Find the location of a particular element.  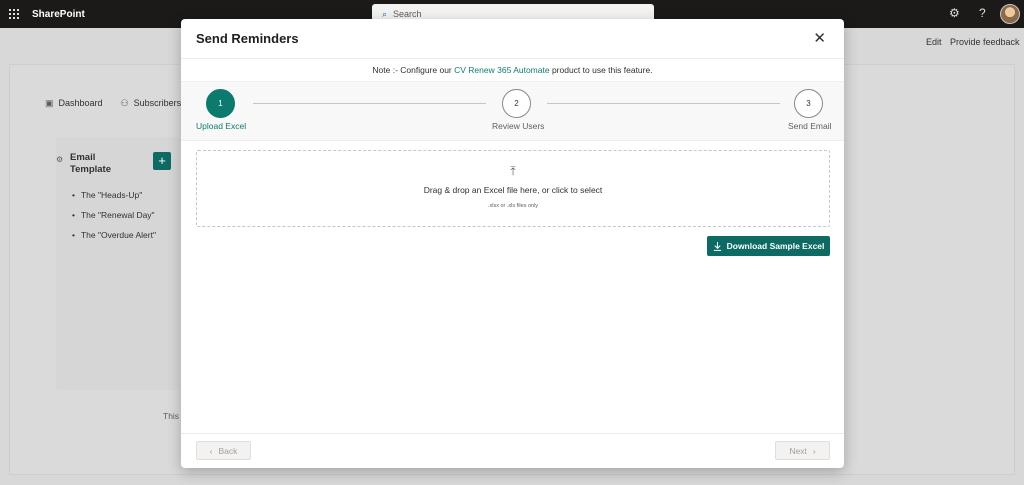

step-2-label: Review Users is located at coordinates (518, 126).